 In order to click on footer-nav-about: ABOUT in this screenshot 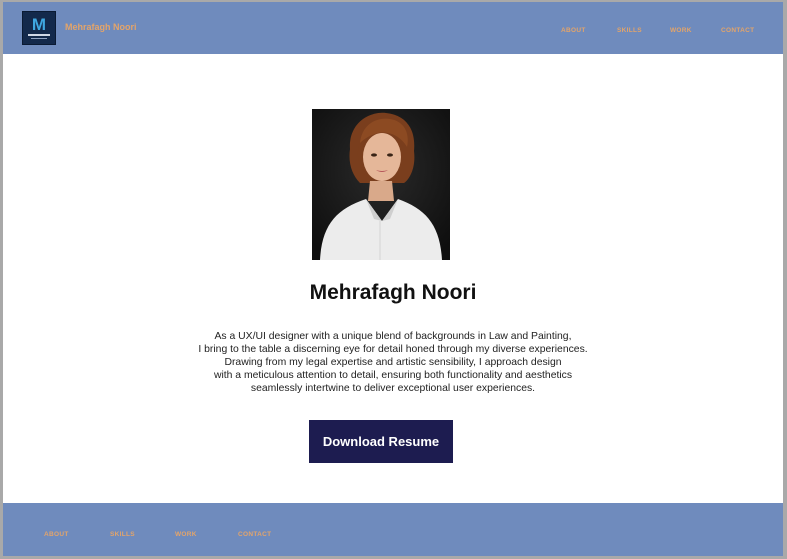, I will do `click(56, 534)`.